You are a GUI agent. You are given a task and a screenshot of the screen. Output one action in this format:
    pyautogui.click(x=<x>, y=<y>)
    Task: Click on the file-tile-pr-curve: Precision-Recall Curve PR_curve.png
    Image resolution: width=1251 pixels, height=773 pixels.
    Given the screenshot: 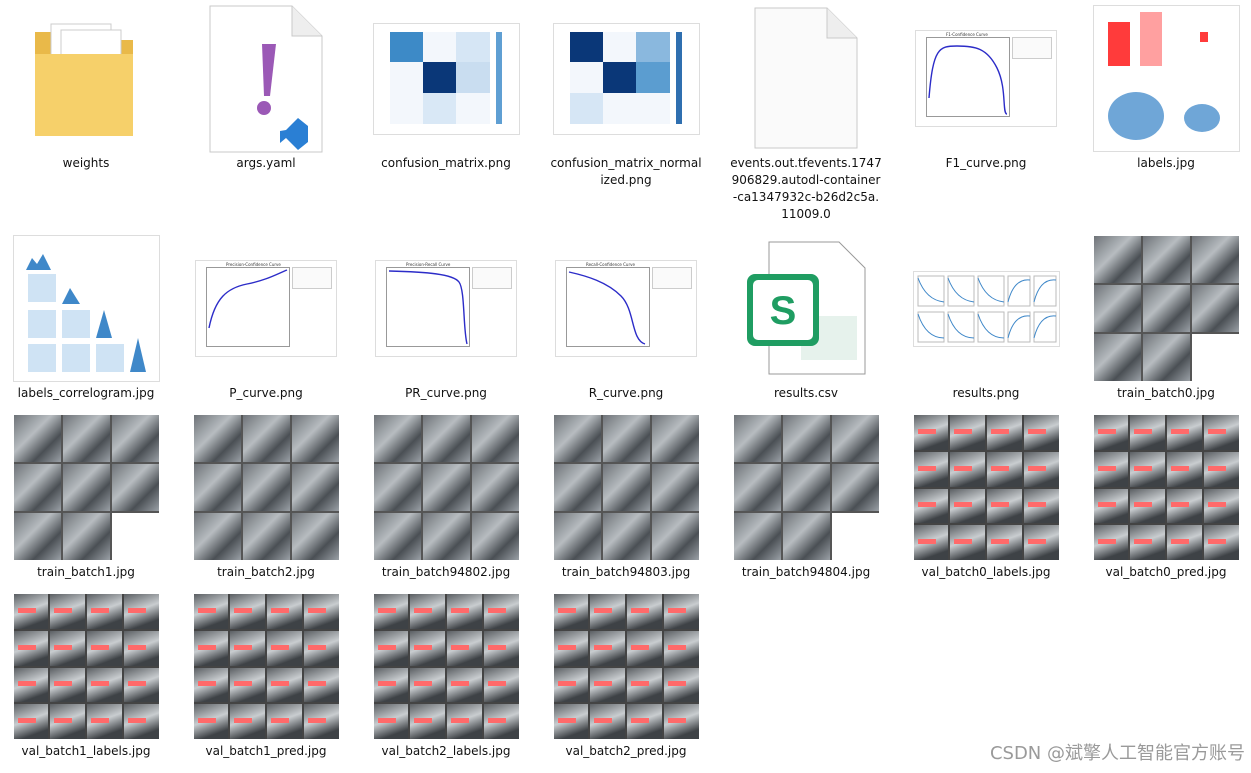 What is the action you would take?
    pyautogui.click(x=446, y=319)
    